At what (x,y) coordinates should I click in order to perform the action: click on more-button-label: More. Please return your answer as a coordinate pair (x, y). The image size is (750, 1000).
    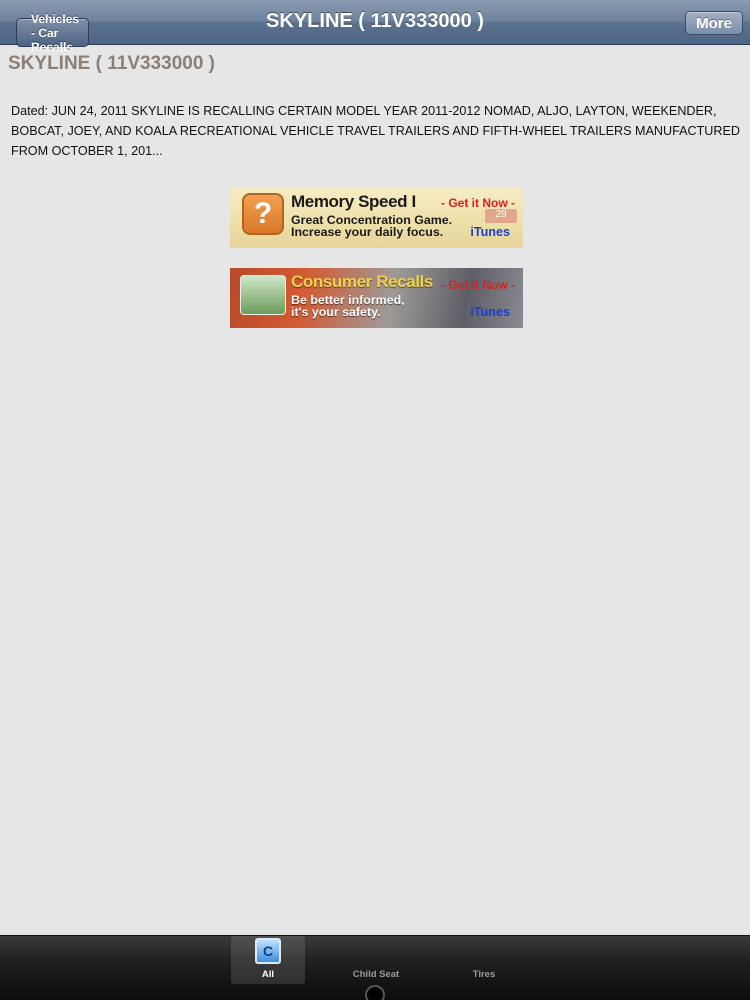
    Looking at the image, I should click on (714, 23).